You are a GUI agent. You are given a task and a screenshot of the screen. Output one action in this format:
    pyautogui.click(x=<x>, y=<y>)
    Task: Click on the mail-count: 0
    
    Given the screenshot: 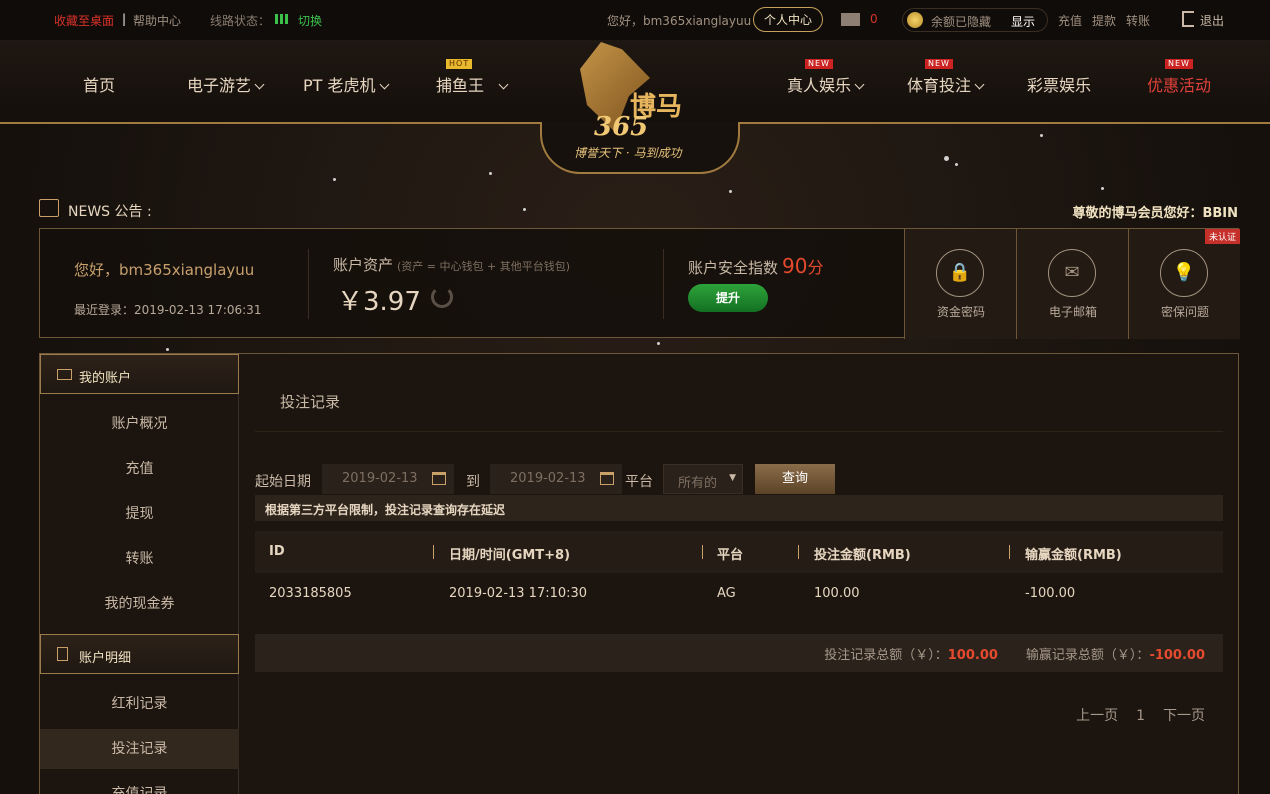 What is the action you would take?
    pyautogui.click(x=874, y=19)
    